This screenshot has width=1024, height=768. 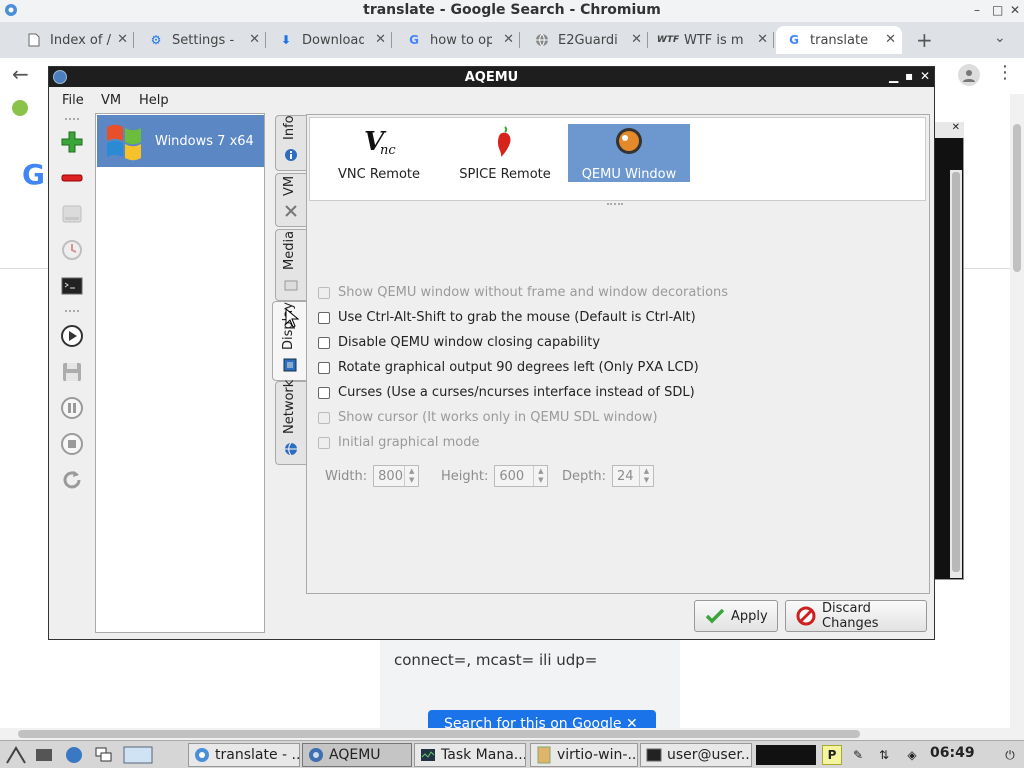 I want to click on cpu-graph, so click(x=786, y=755).